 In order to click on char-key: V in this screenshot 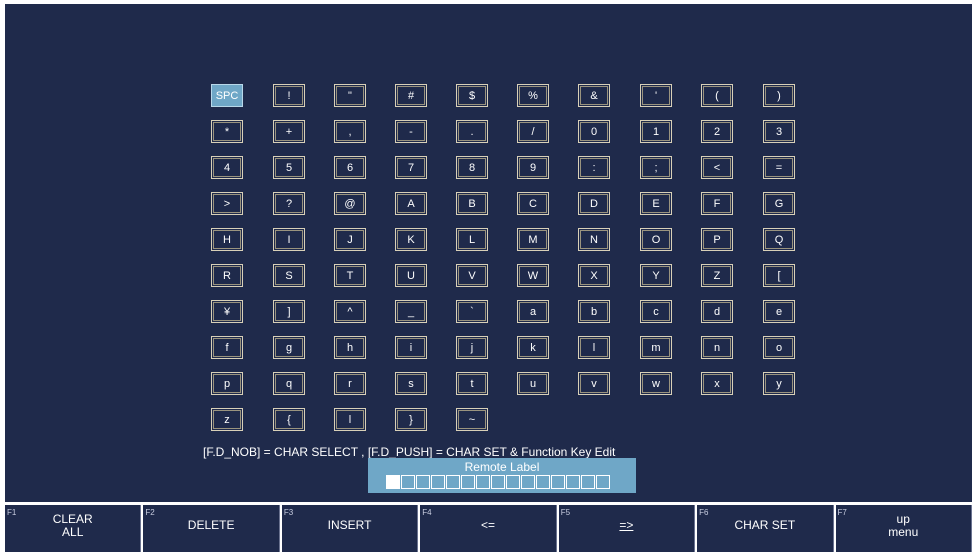, I will do `click(472, 275)`.